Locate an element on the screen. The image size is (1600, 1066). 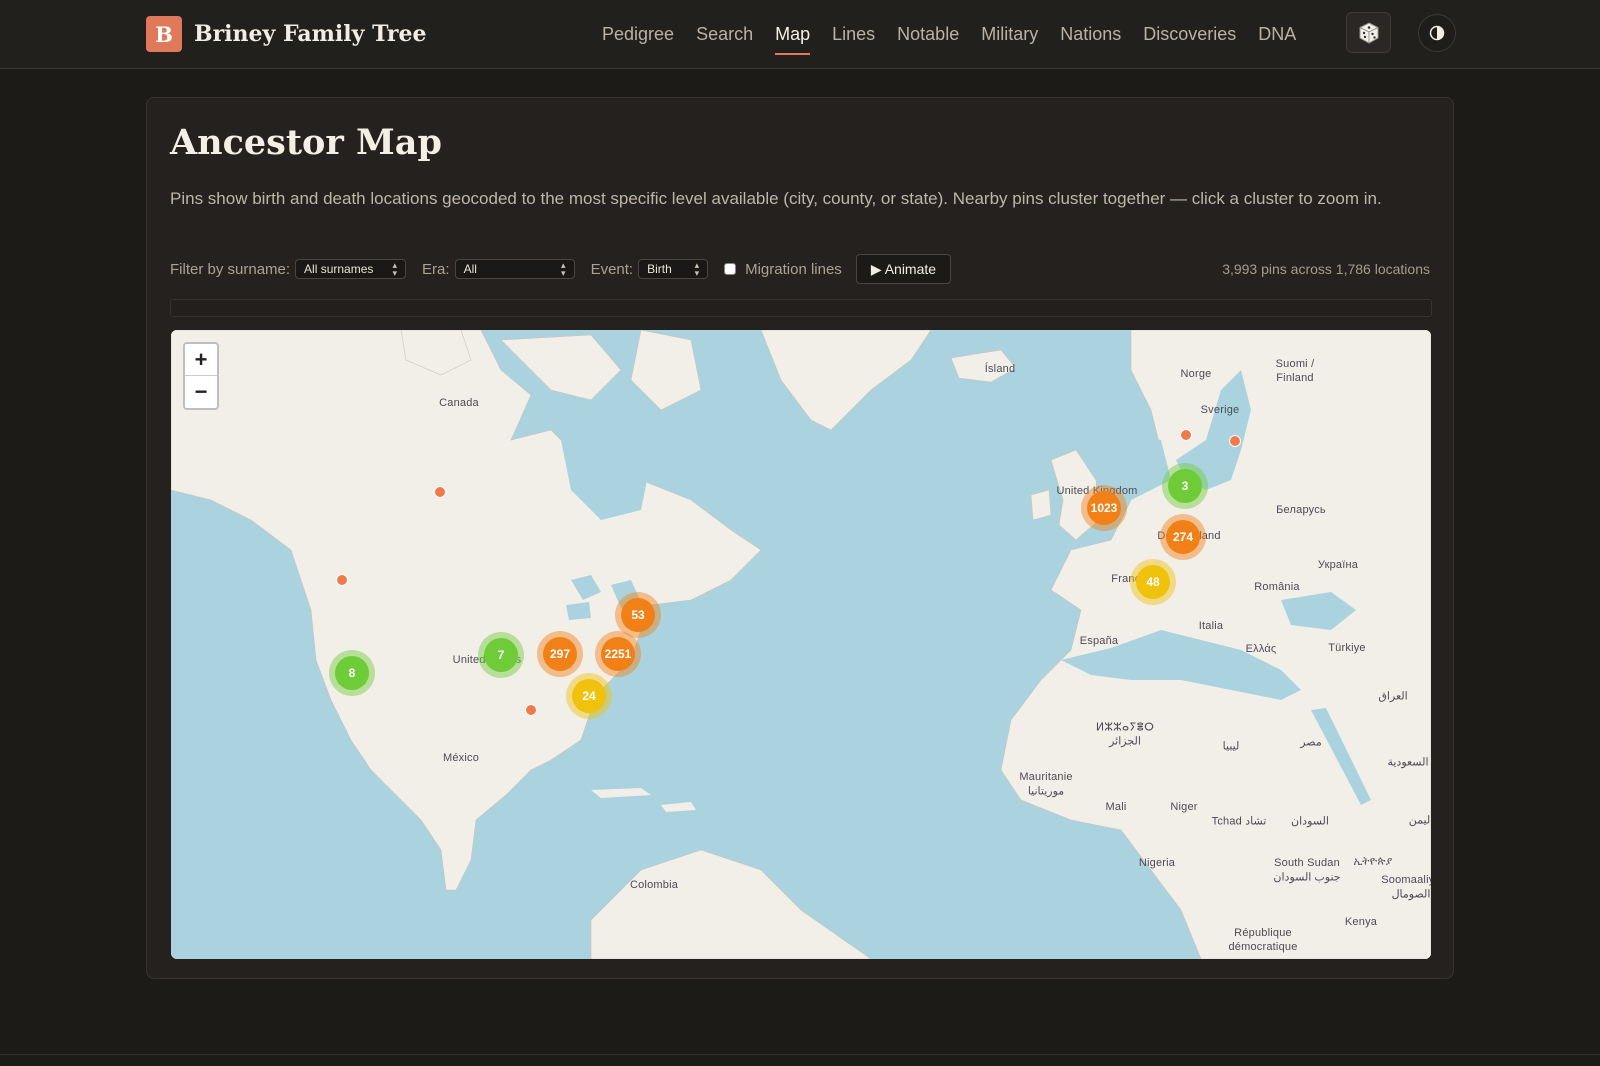
surname-filter-label: Filter by surname: is located at coordinates (230, 269).